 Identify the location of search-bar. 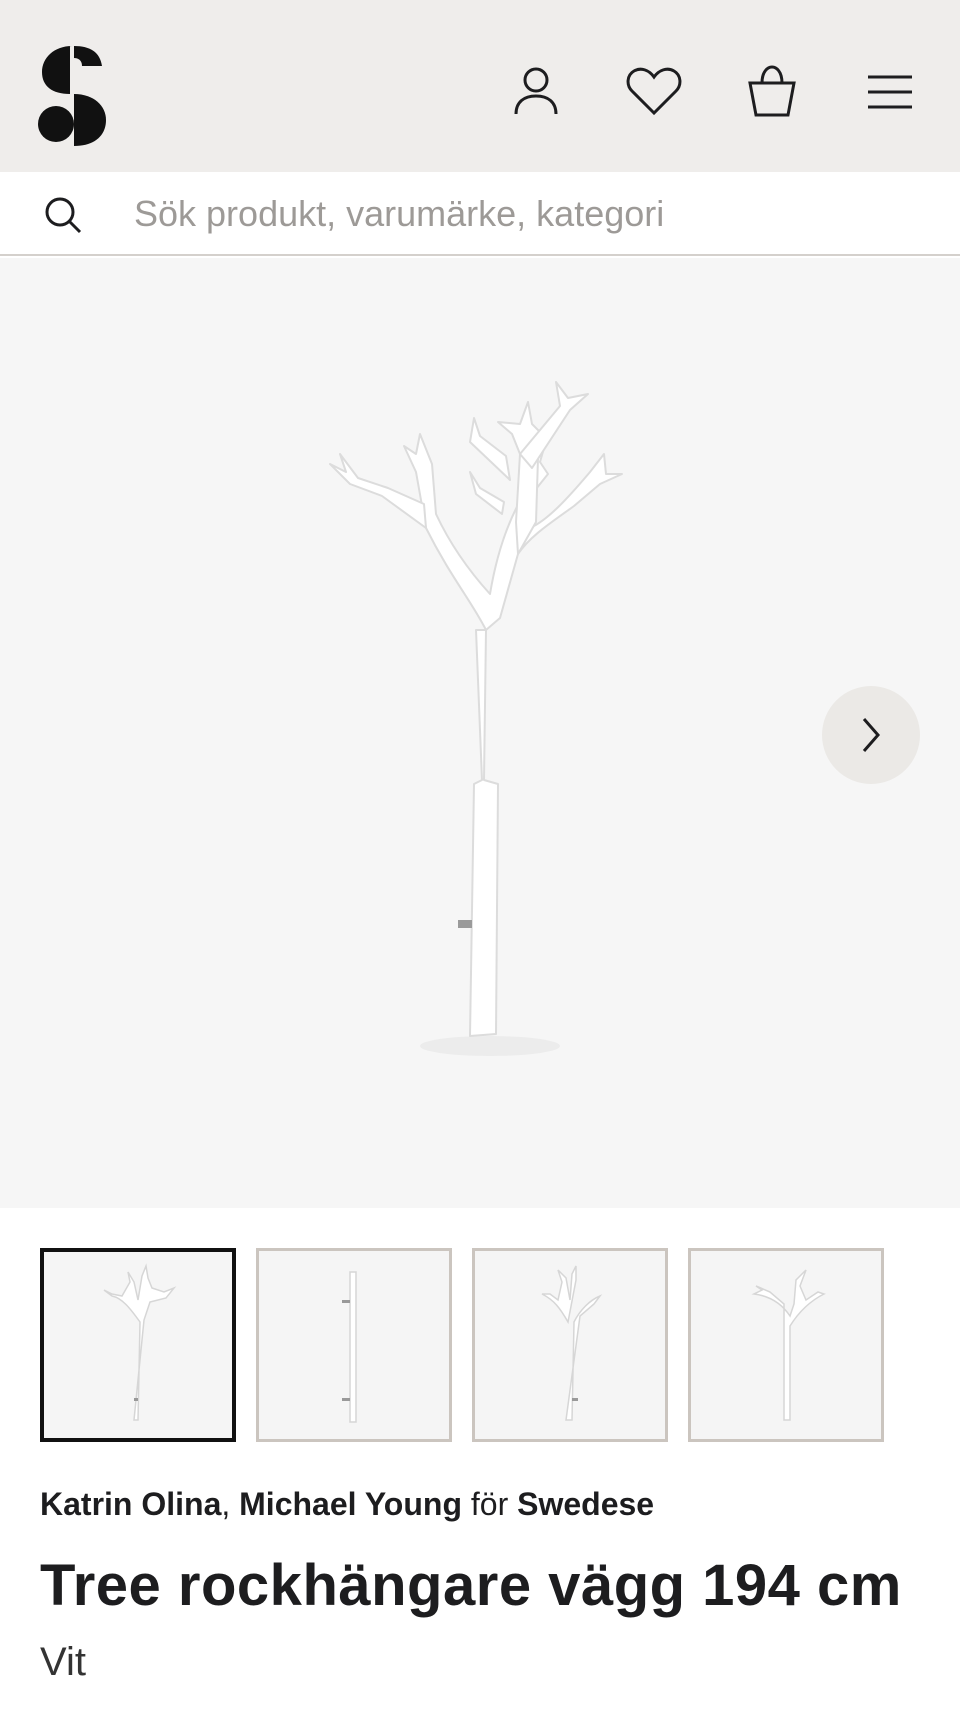
(480, 214).